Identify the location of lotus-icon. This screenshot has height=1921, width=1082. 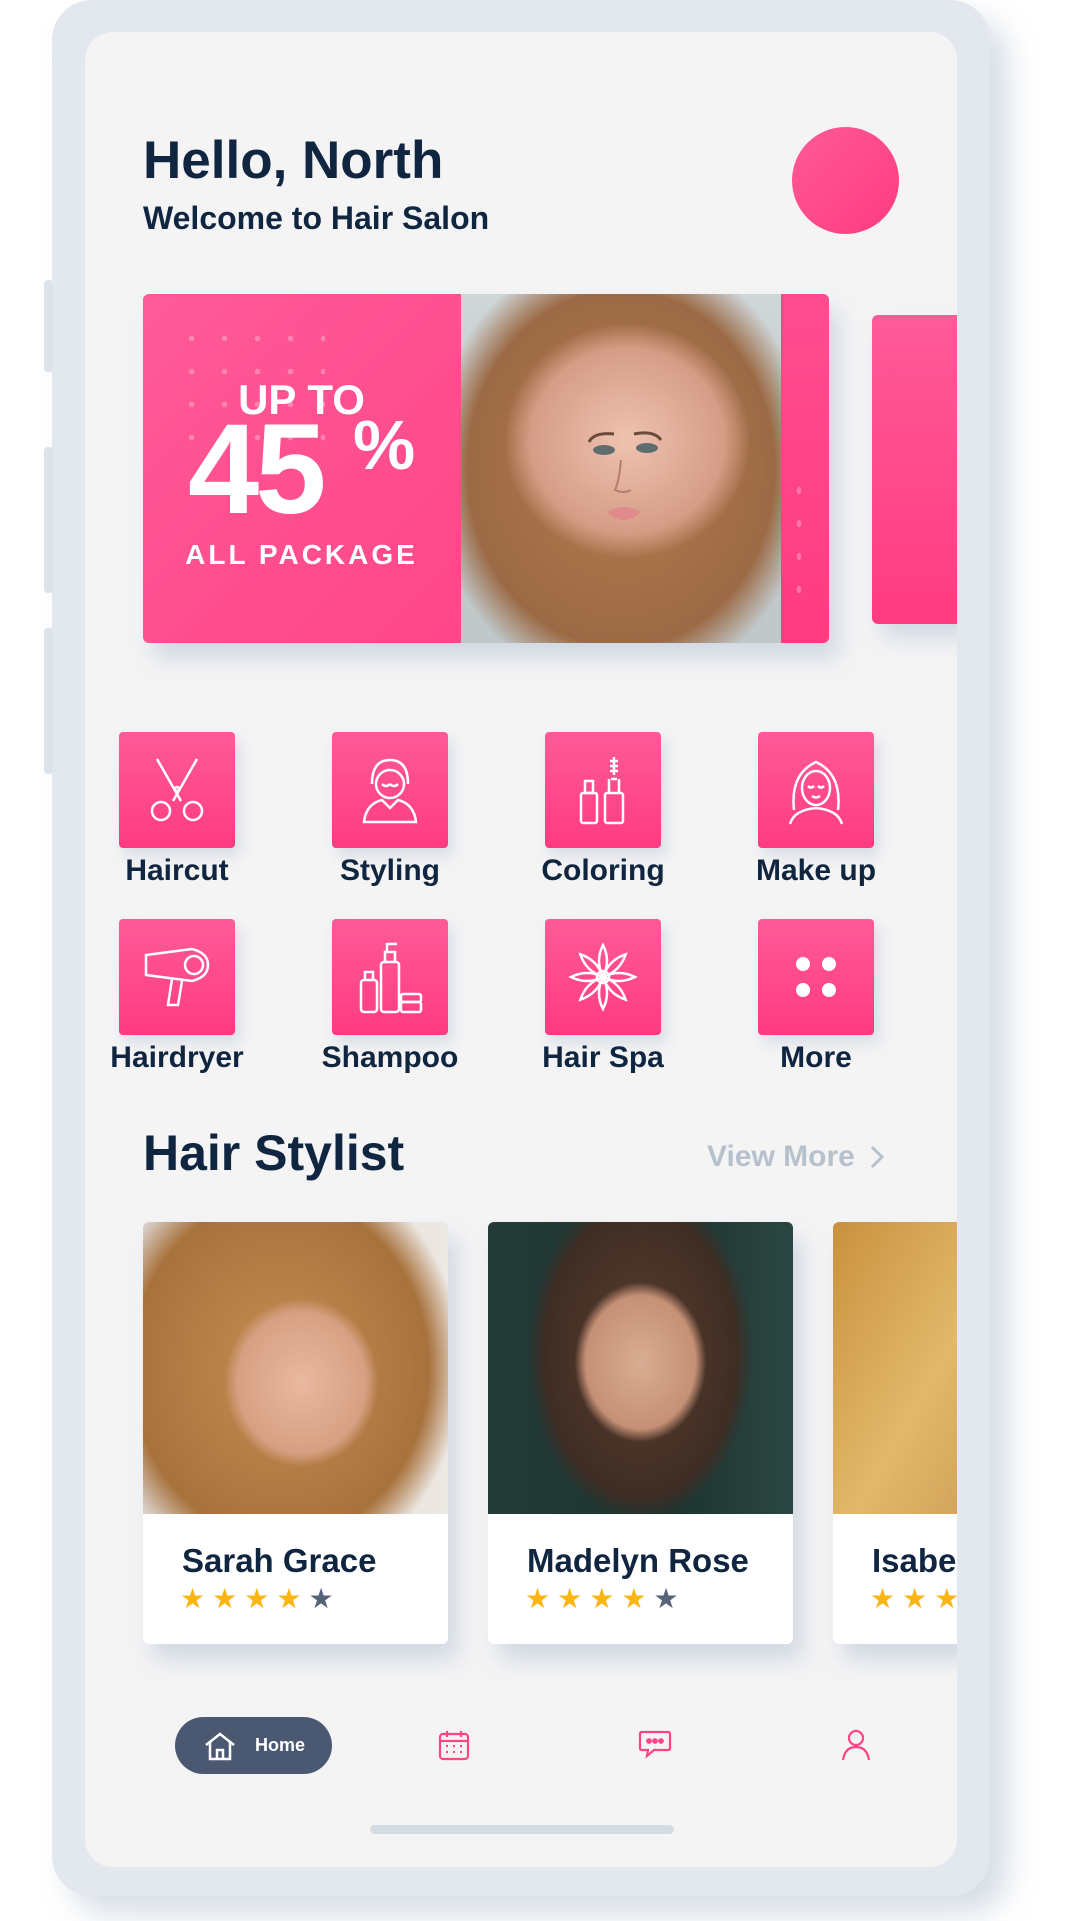
(603, 977).